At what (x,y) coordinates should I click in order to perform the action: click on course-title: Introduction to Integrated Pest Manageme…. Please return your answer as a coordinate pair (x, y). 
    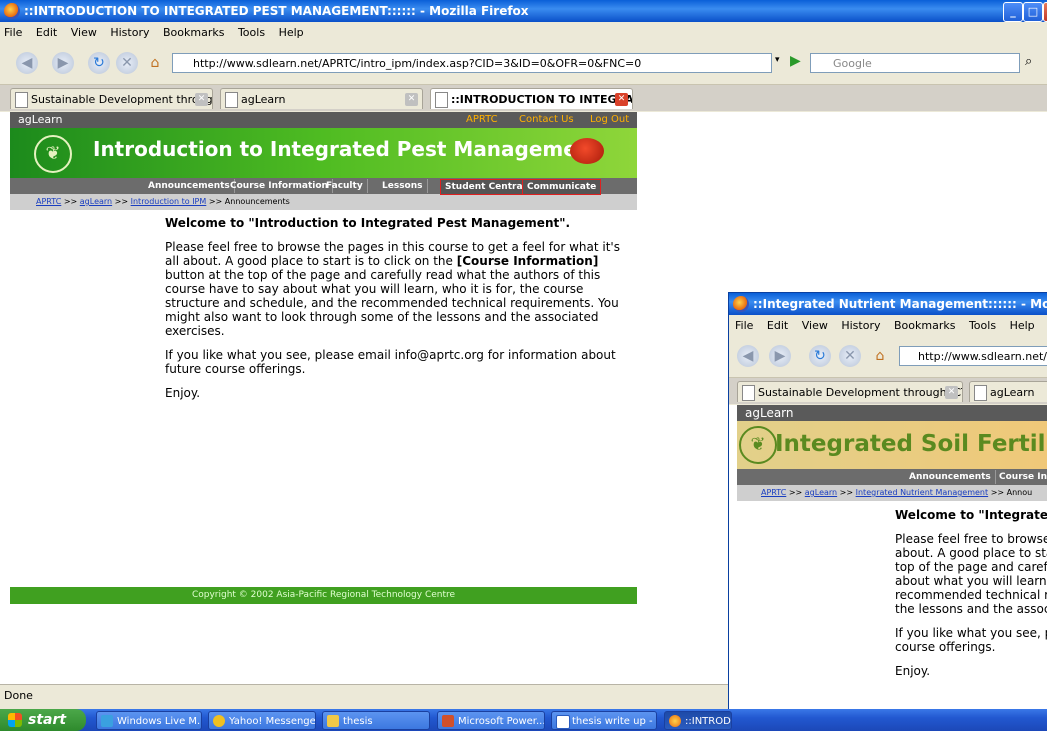
    Looking at the image, I should click on (347, 149).